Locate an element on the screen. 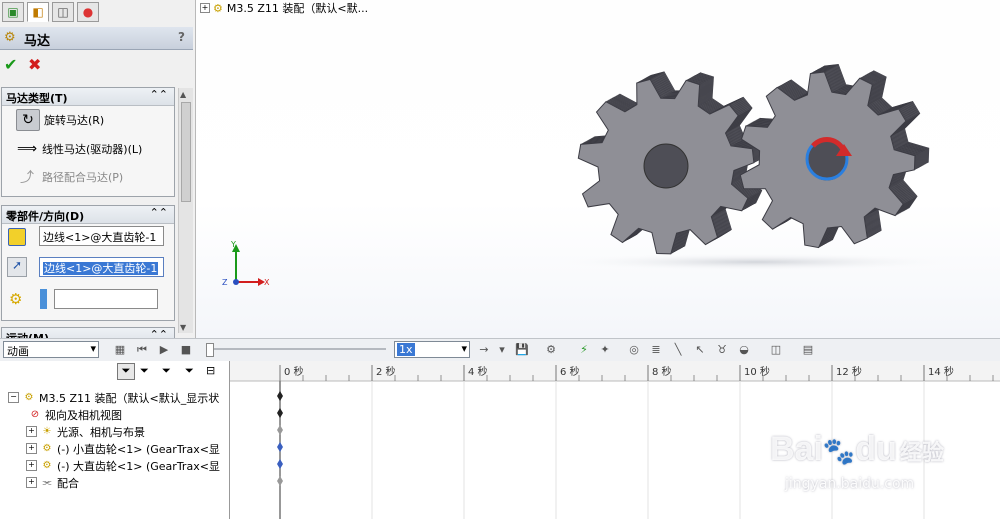 This screenshot has width=1000, height=522. property-icon: ◧ is located at coordinates (38, 12).